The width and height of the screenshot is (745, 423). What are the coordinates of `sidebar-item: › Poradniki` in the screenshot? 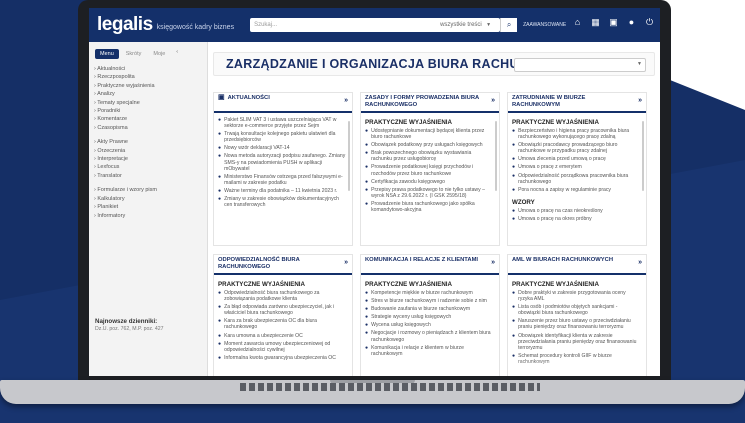 It's located at (150, 111).